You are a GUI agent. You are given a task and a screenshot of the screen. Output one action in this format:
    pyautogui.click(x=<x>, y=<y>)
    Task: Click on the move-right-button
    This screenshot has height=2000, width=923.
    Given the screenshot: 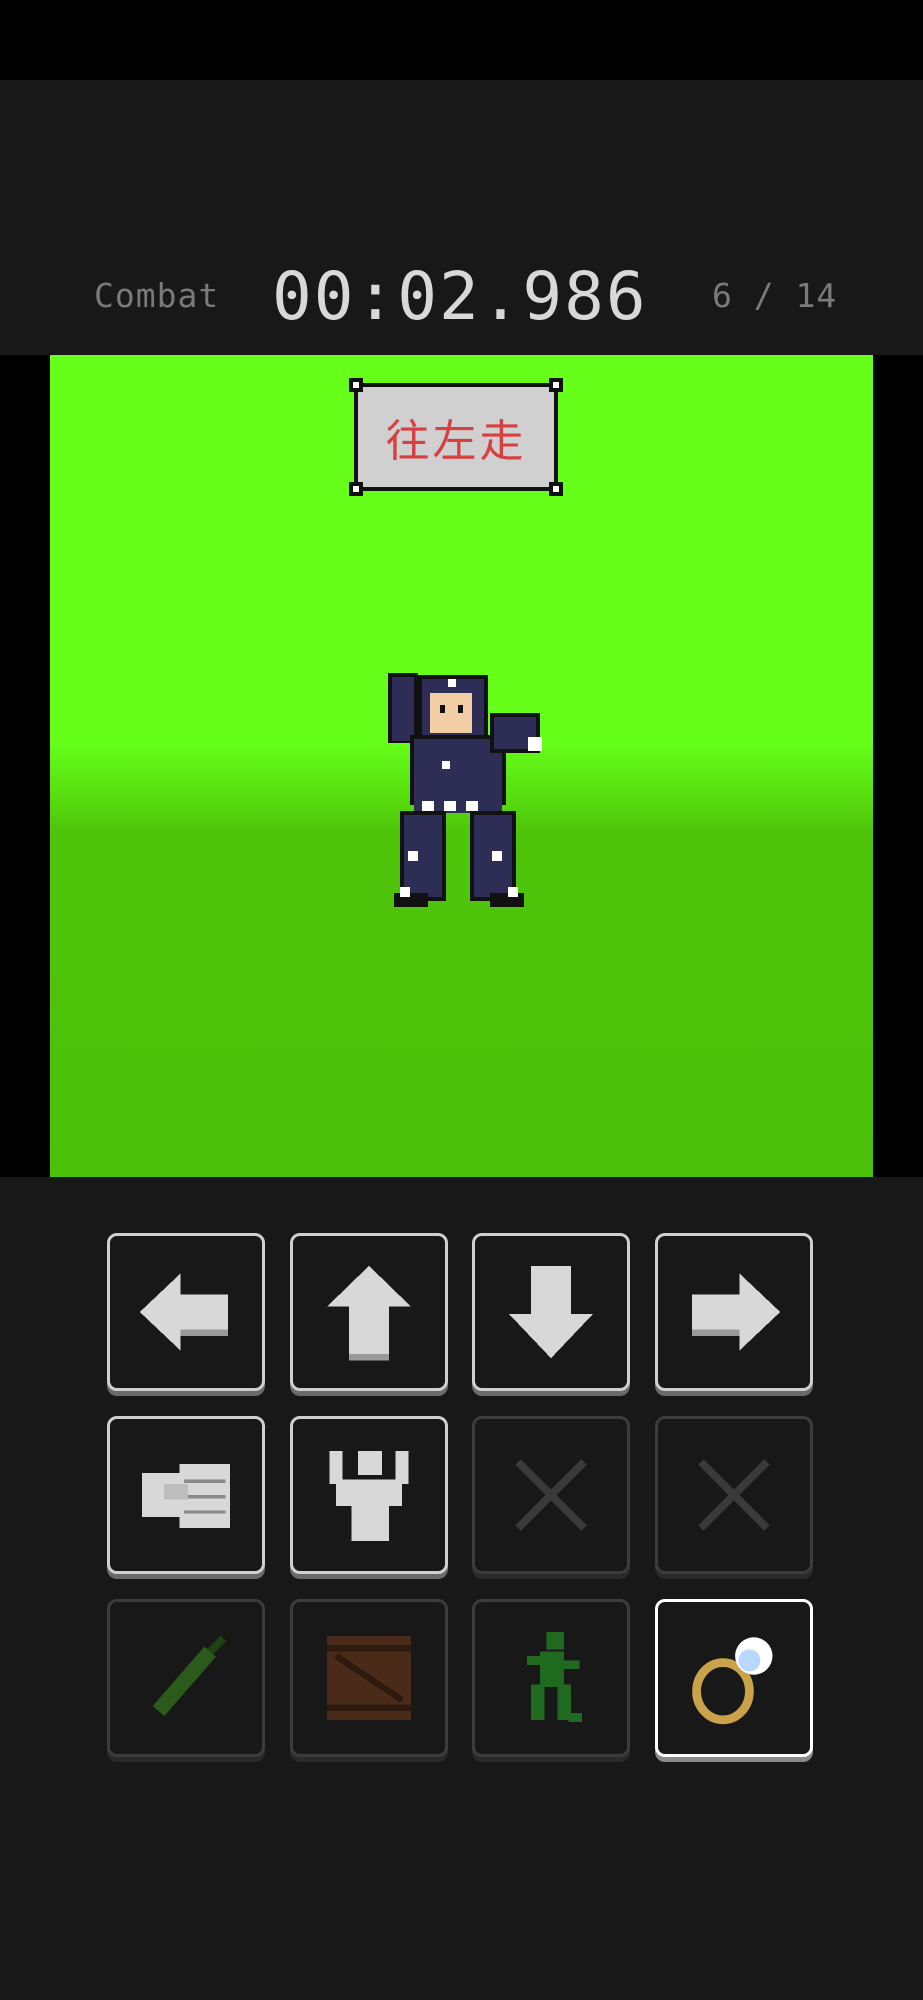 What is the action you would take?
    pyautogui.click(x=734, y=1312)
    